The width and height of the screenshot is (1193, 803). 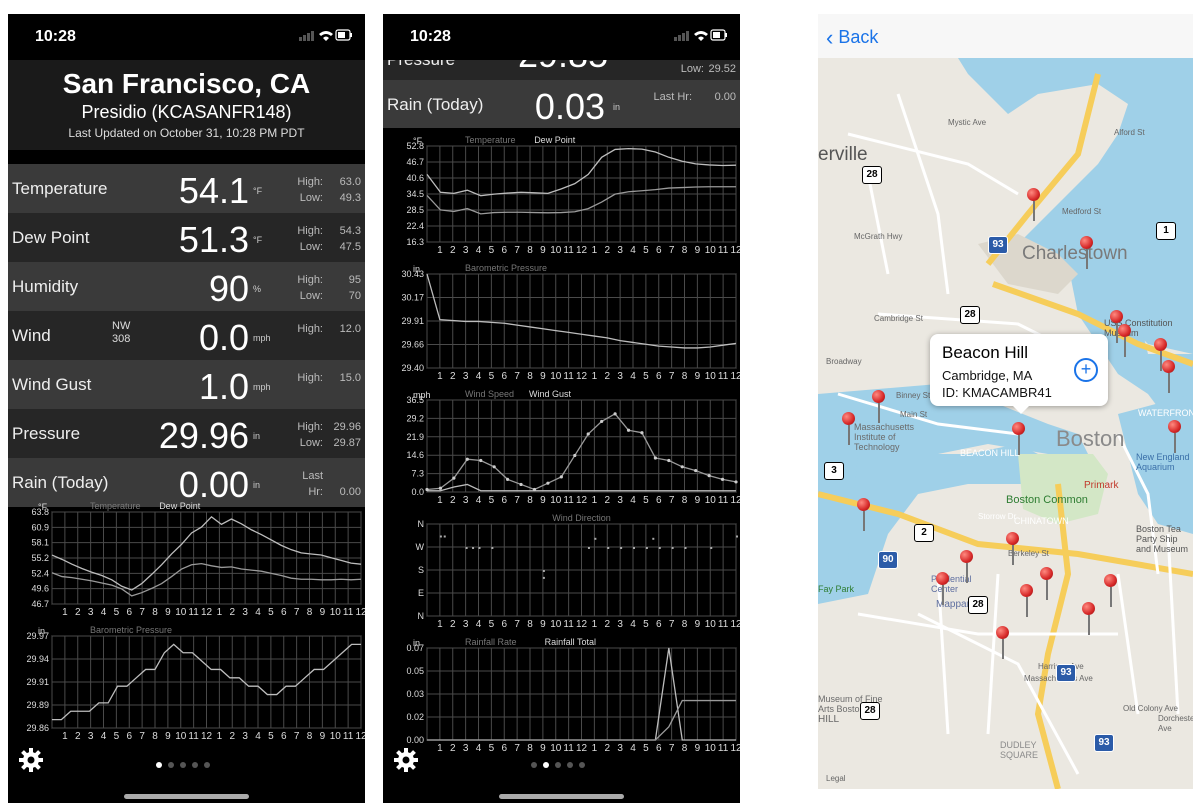 What do you see at coordinates (186, 237) in the screenshot?
I see `condition-row-dew-point: Dew Point 51.3 °F High: 54.3 Low: 47.5` at bounding box center [186, 237].